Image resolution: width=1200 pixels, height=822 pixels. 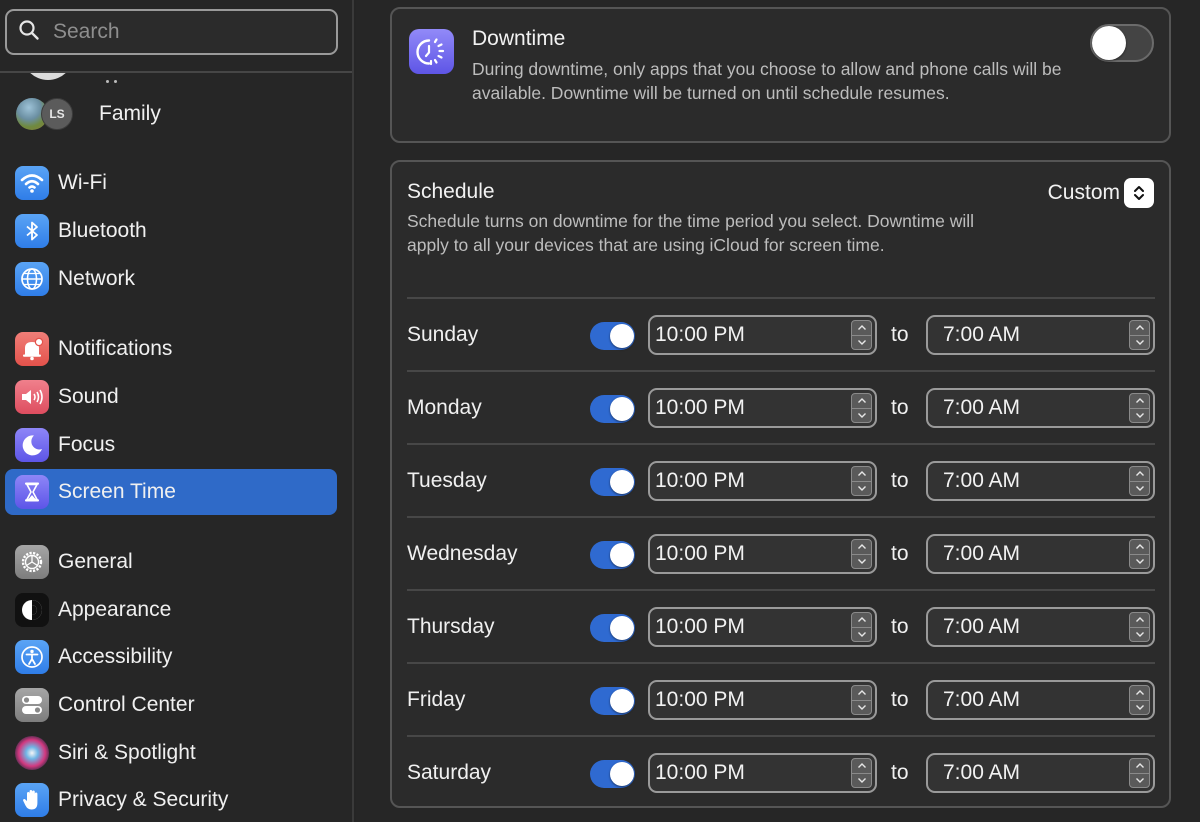 I want to click on sidebar-item-appearance: Appearance, so click(x=171, y=610).